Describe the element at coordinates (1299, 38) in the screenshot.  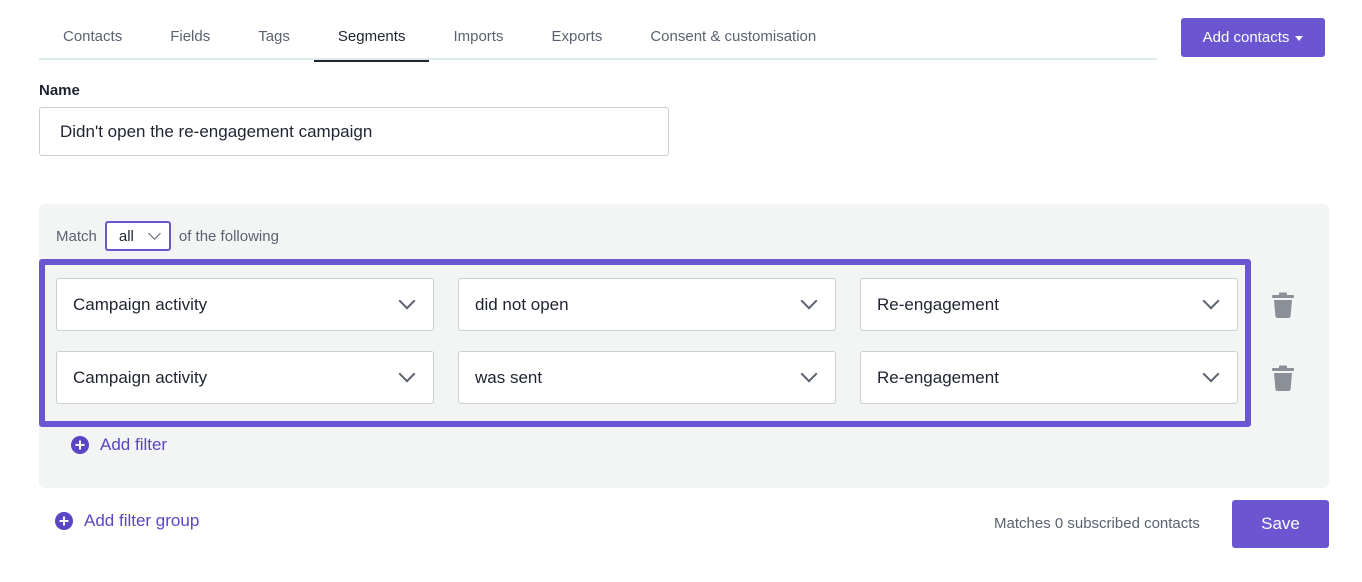
I see `caret-down-icon` at that location.